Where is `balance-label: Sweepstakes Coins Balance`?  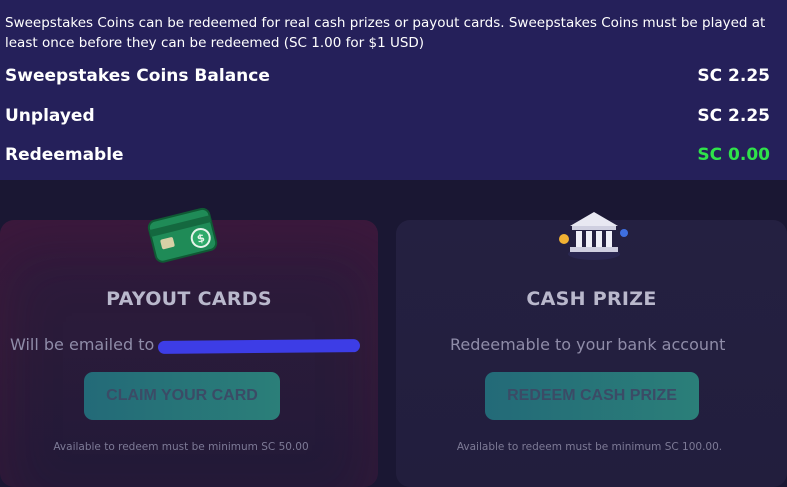 balance-label: Sweepstakes Coins Balance is located at coordinates (137, 76).